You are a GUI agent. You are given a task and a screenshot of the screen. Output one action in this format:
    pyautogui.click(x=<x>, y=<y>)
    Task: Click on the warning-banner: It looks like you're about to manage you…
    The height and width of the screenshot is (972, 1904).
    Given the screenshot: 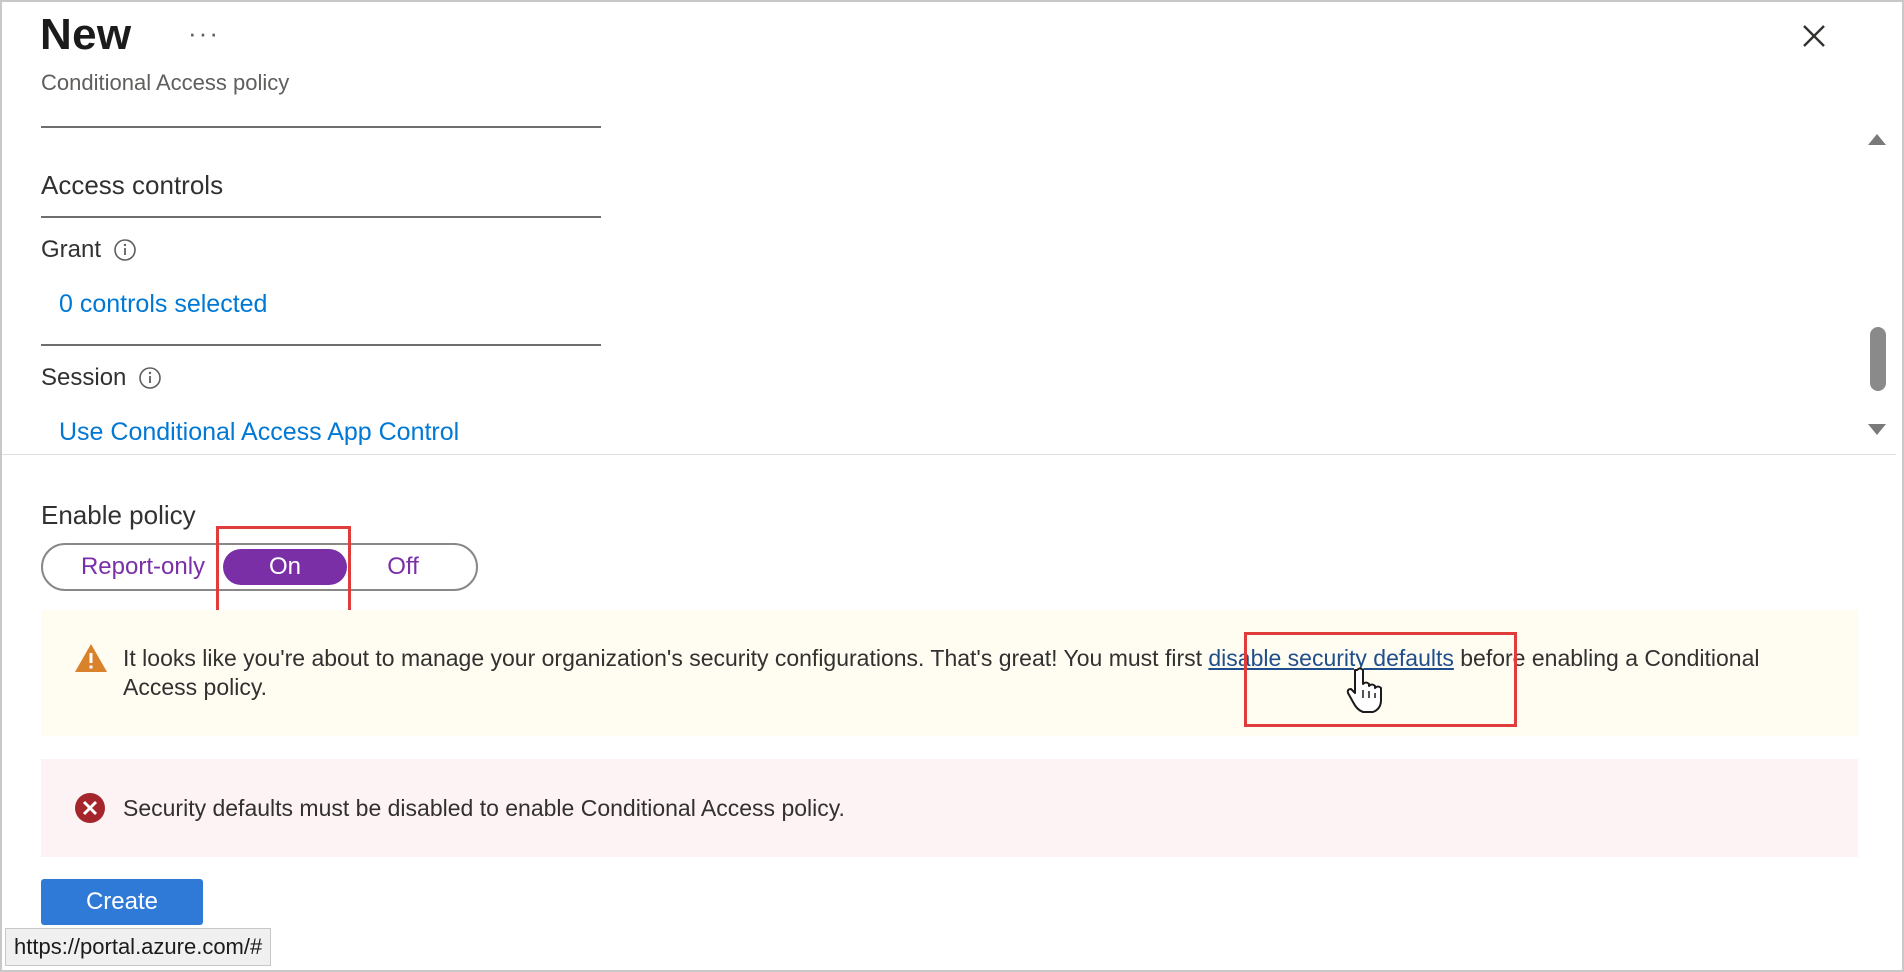 What is the action you would take?
    pyautogui.click(x=949, y=673)
    